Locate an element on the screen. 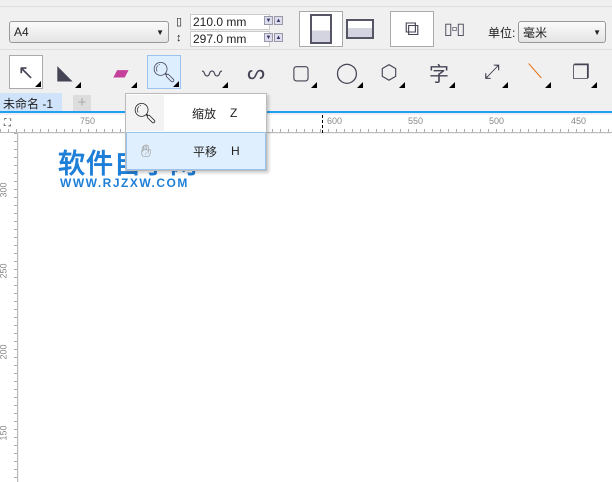 The image size is (612, 482). connector-icon: ⟍ is located at coordinates (535, 71).